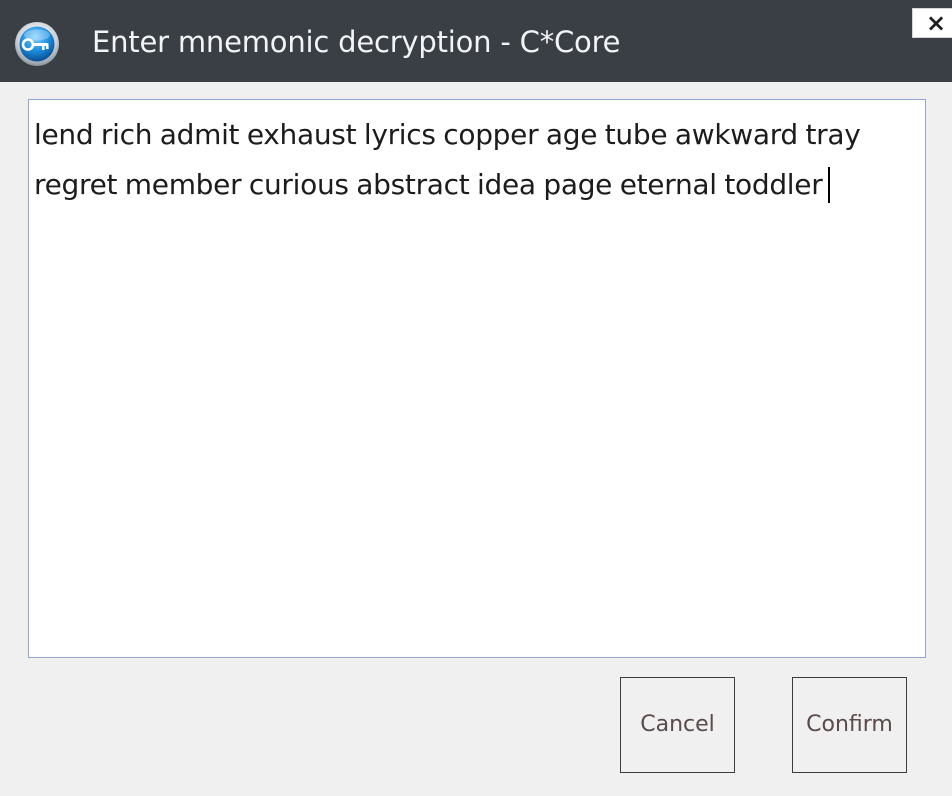 The width and height of the screenshot is (952, 796). Describe the element at coordinates (356, 42) in the screenshot. I see `window-title: Enter mnemonic decryption - C*Core` at that location.